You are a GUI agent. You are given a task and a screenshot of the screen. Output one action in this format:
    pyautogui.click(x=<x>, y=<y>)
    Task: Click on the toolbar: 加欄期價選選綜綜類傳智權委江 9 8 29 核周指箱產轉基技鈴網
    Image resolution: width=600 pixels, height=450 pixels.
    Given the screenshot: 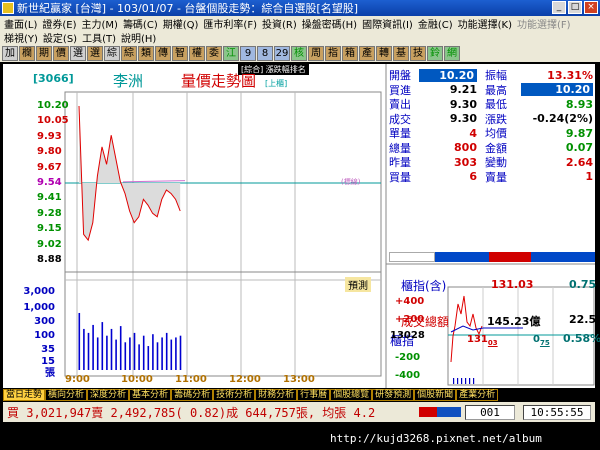 What is the action you would take?
    pyautogui.click(x=300, y=53)
    